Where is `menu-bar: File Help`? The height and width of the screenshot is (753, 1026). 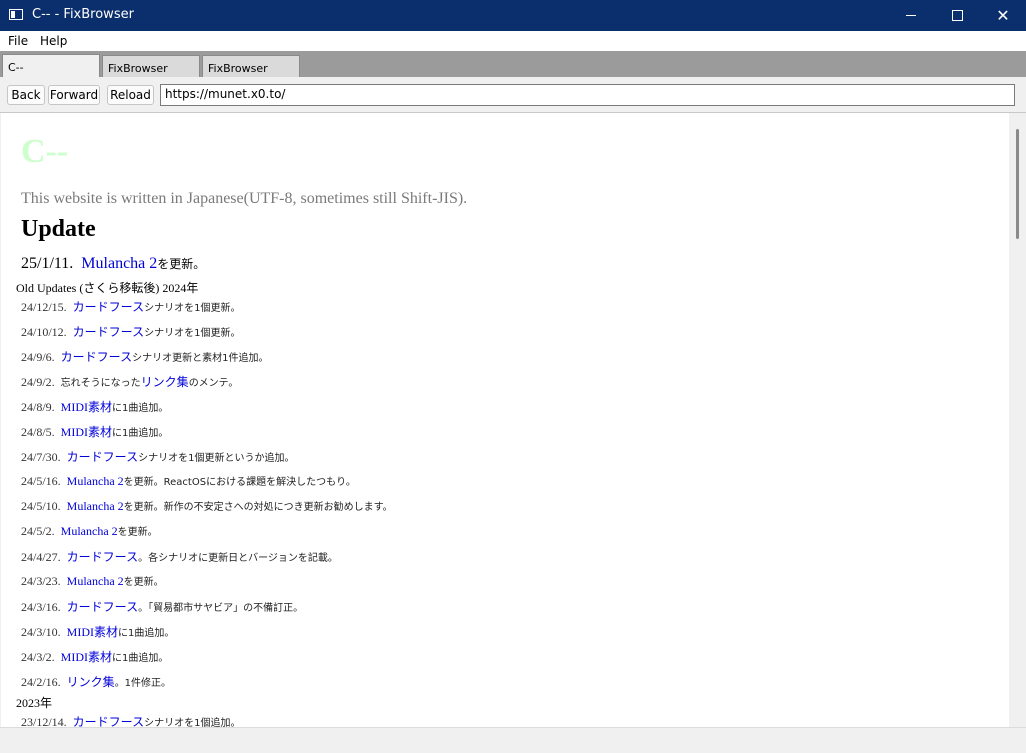
menu-bar: File Help is located at coordinates (513, 41).